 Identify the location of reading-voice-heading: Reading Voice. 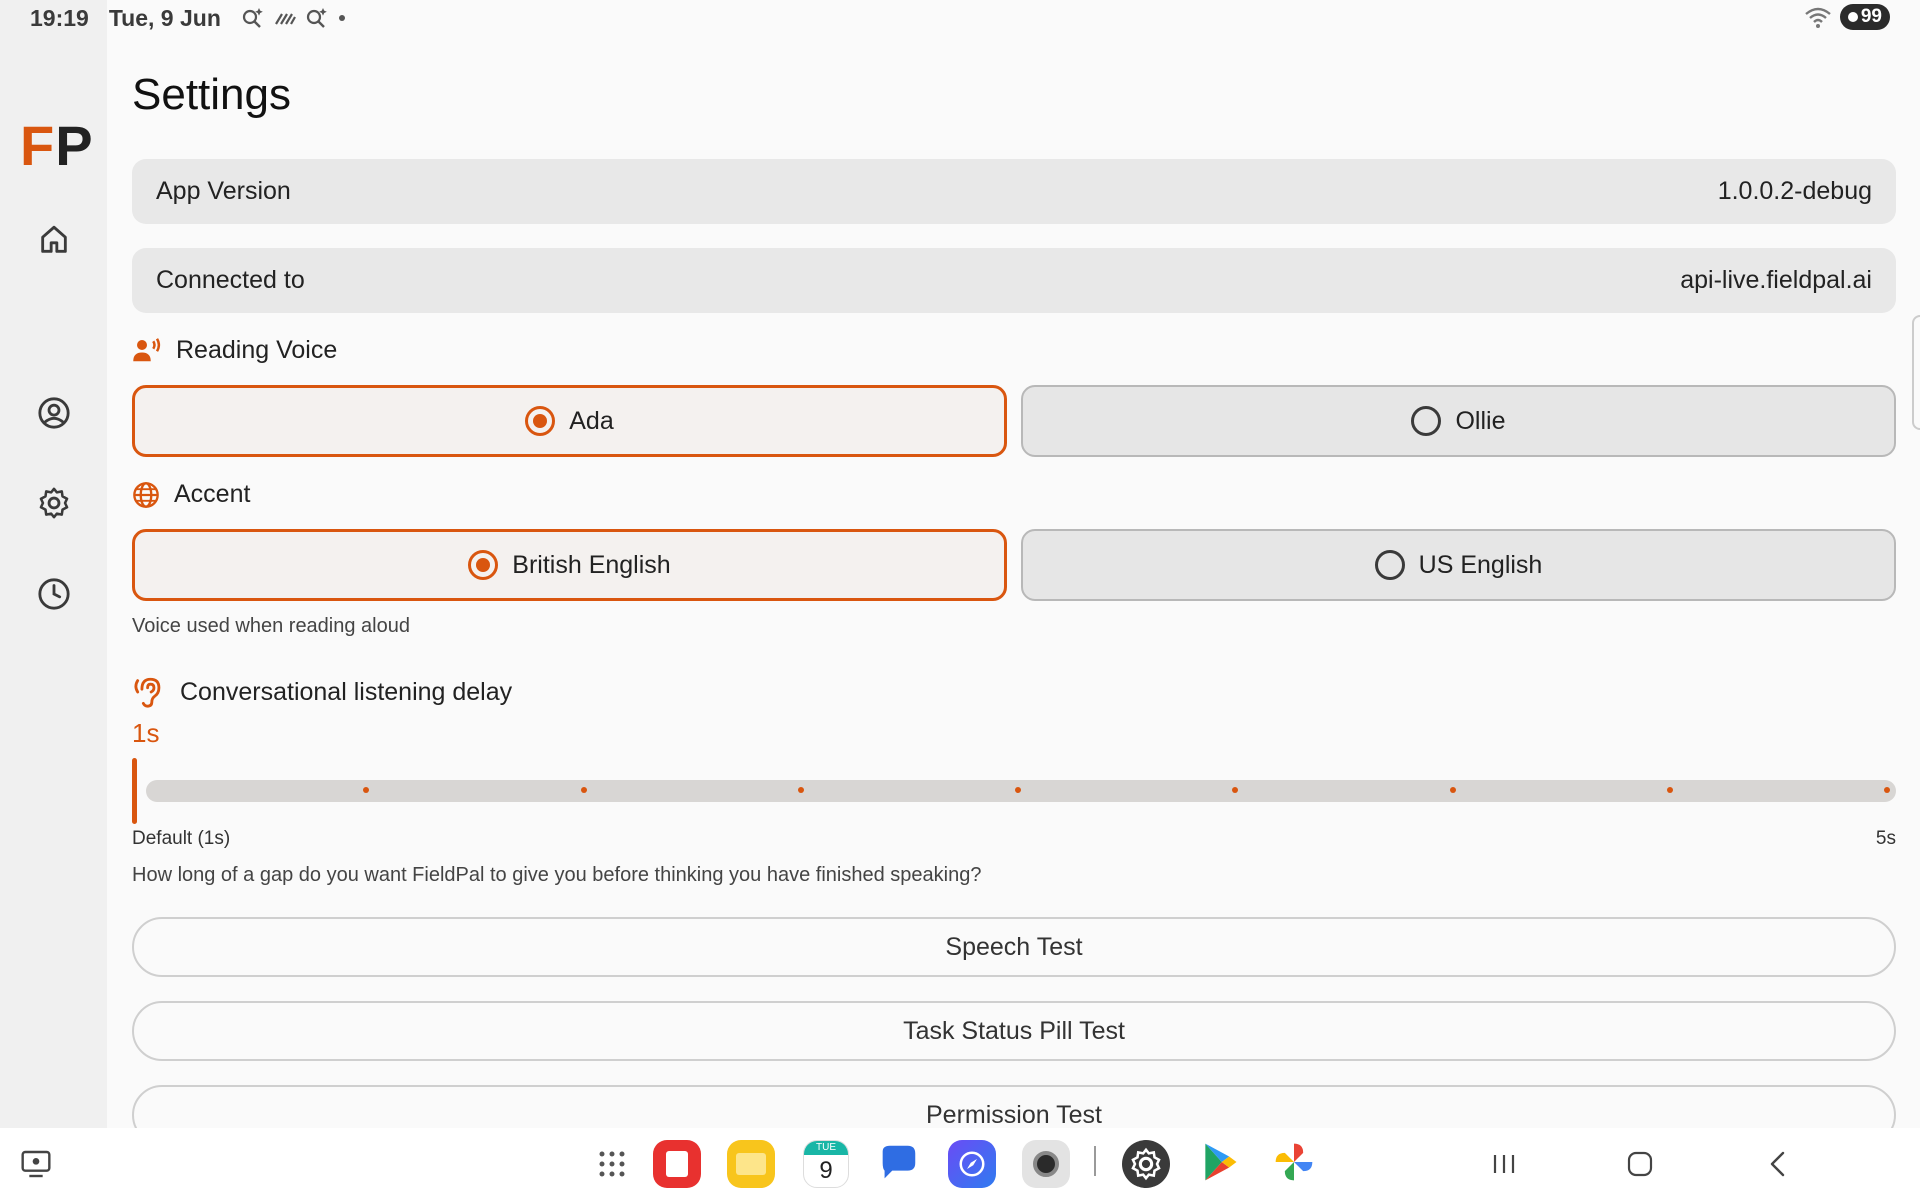
(234, 350).